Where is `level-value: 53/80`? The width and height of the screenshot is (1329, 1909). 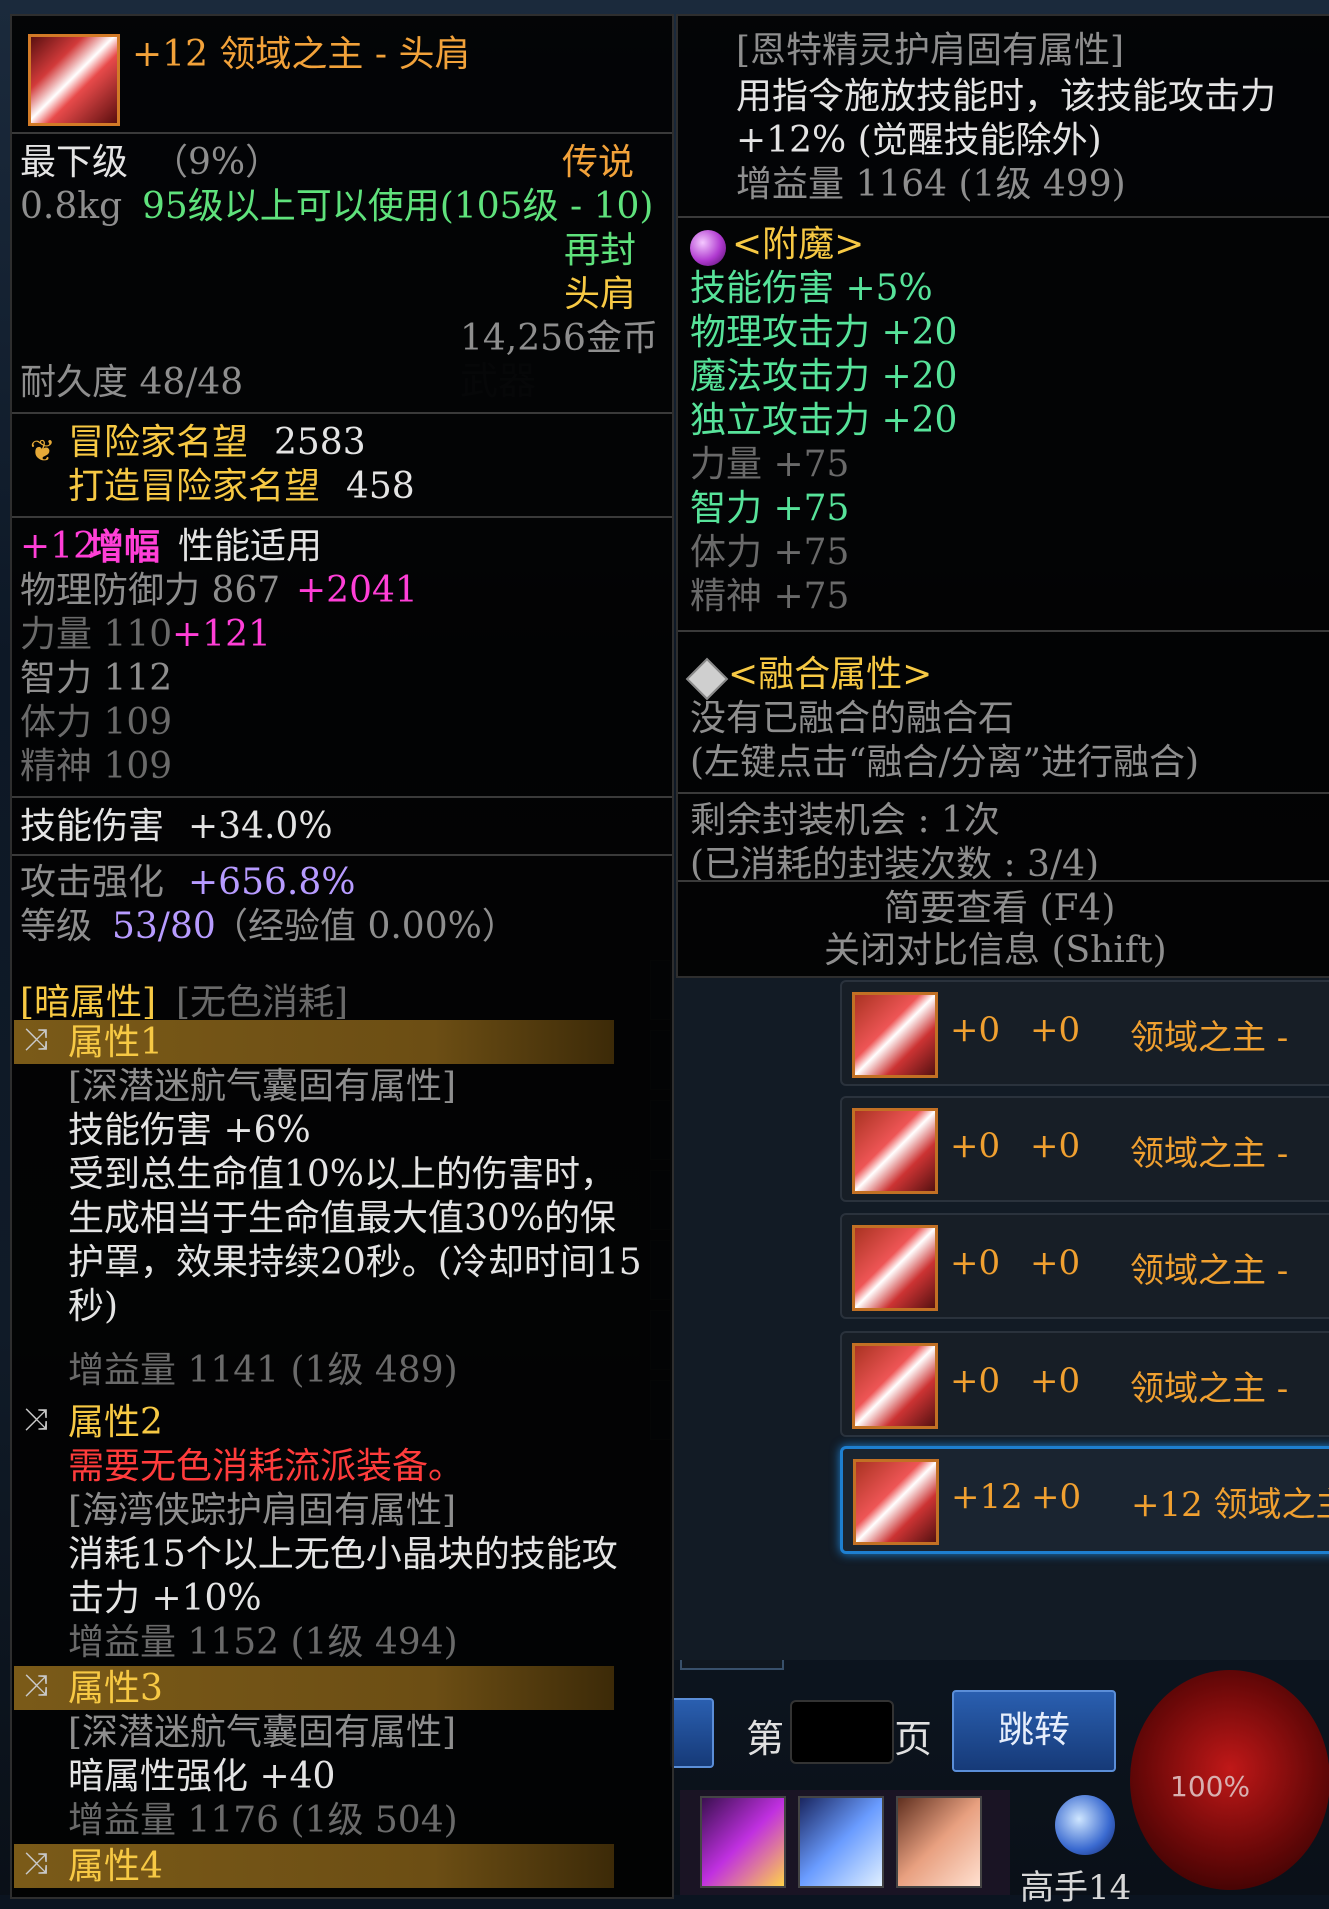 level-value: 53/80 is located at coordinates (164, 926).